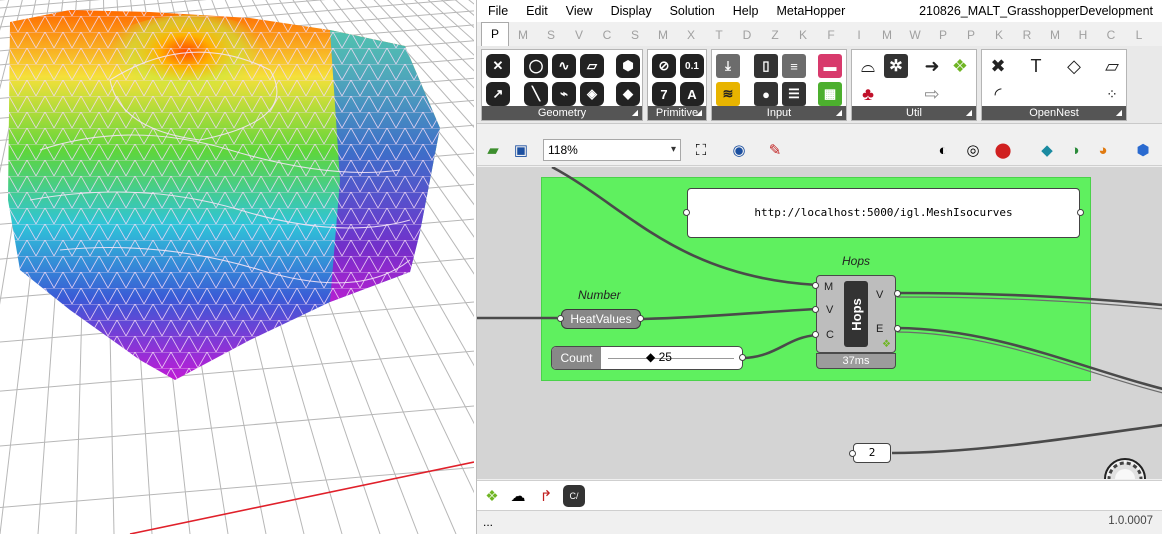 The image size is (1162, 534). I want to click on image-sampler-icon: ▦, so click(830, 94).